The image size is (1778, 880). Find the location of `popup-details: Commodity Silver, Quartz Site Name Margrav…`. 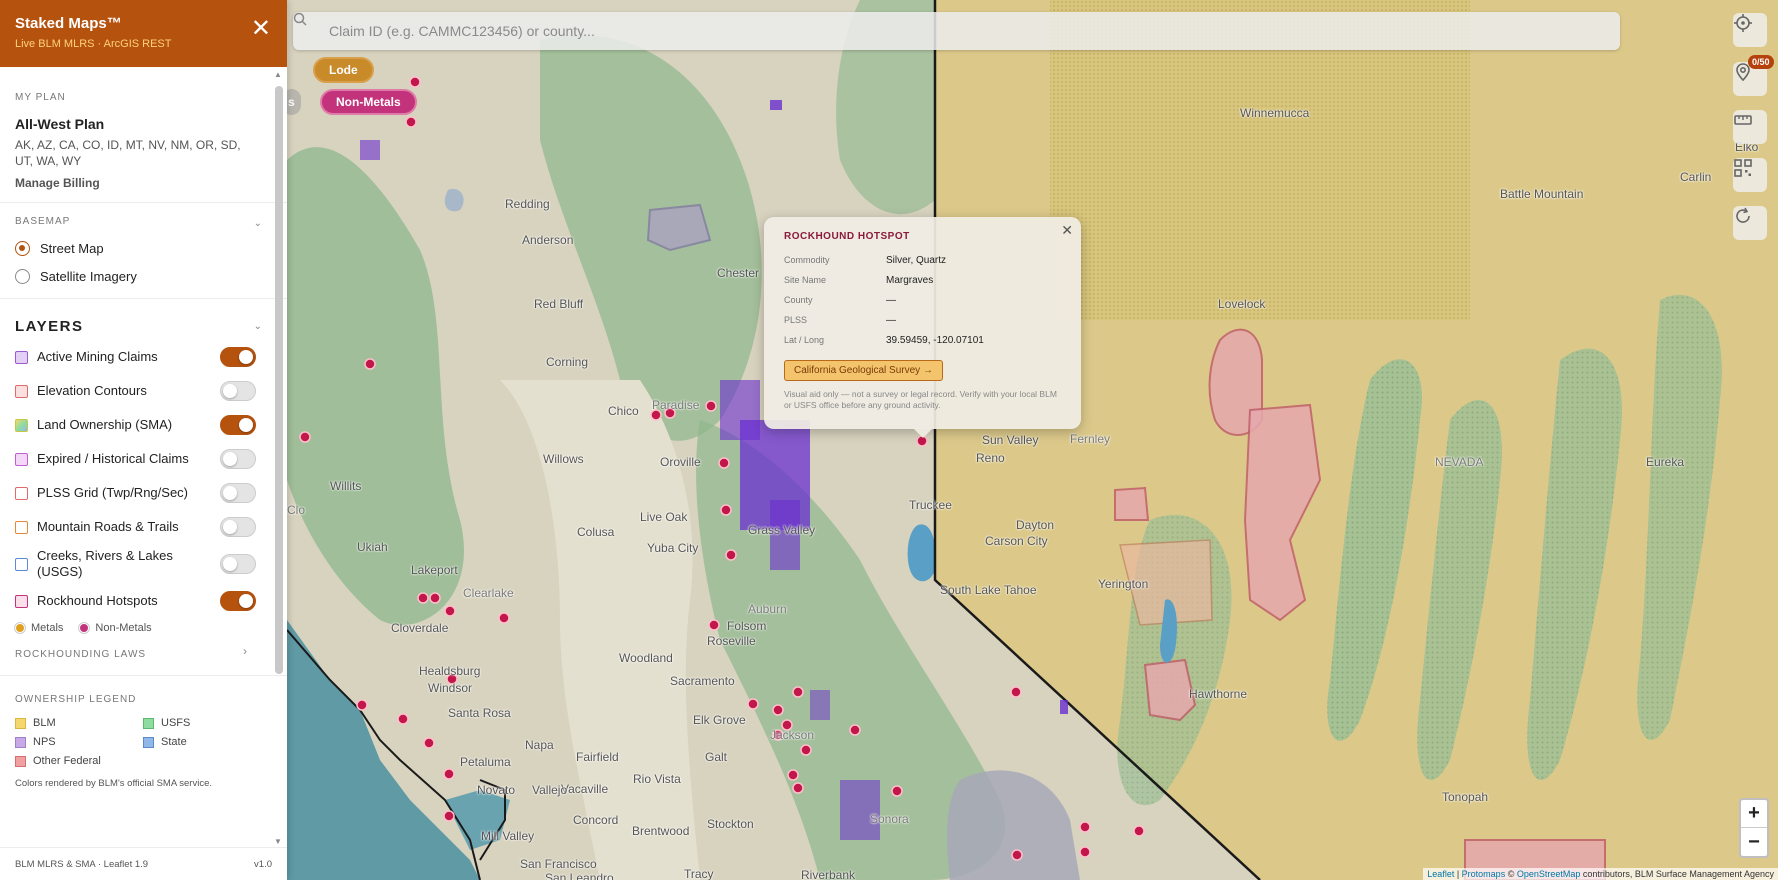

popup-details: Commodity Silver, Quartz Site Name Margrav… is located at coordinates (884, 300).